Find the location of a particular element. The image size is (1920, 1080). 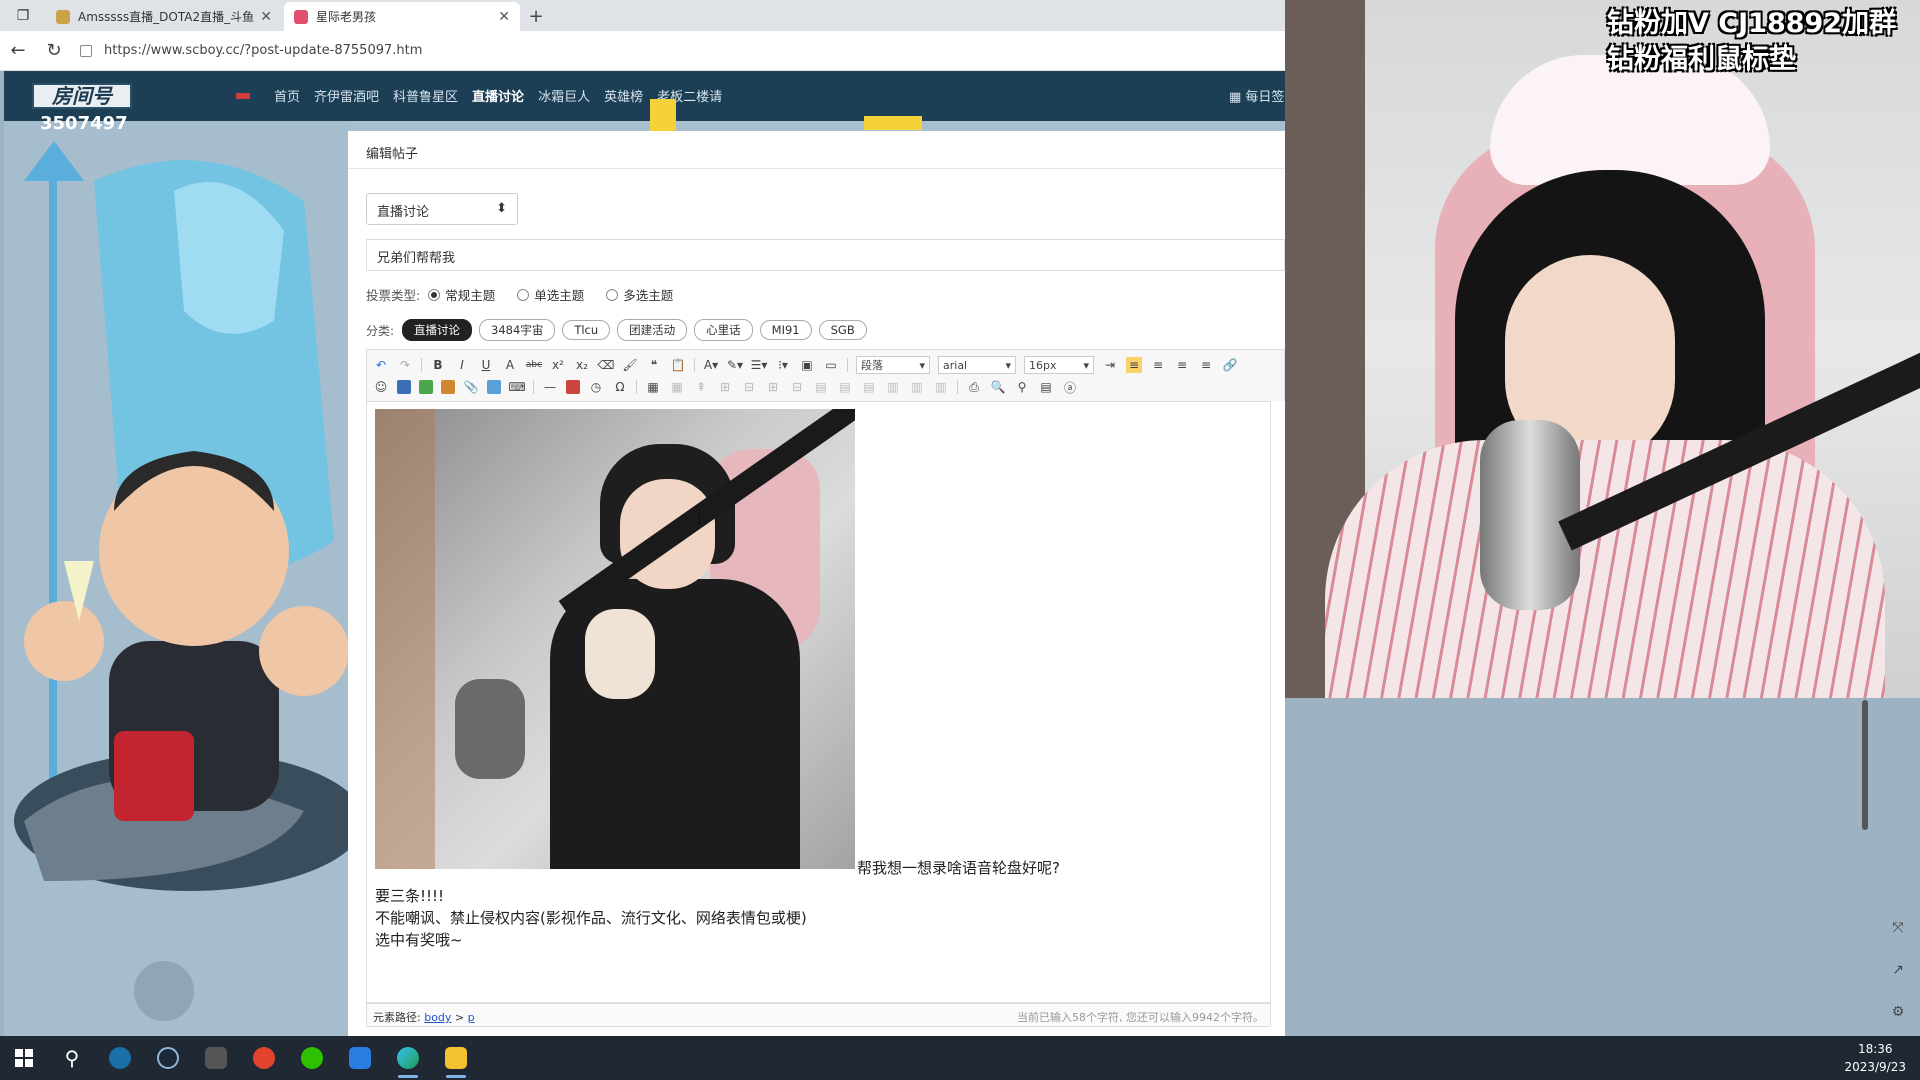

scrollbar-thumb is located at coordinates (1865, 765).